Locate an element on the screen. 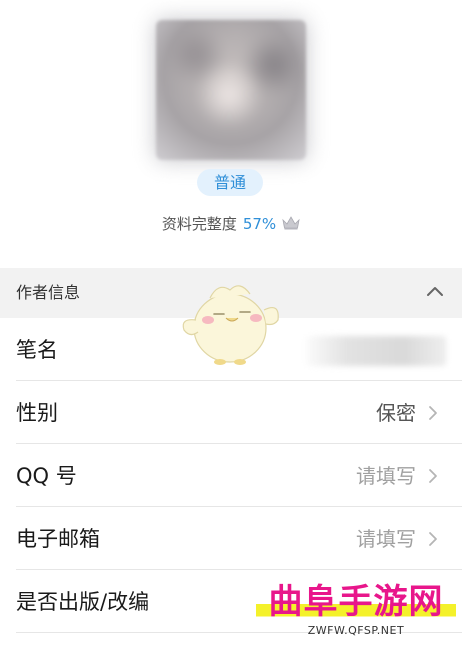  watermark-title: 曲阜手游网 is located at coordinates (356, 602).